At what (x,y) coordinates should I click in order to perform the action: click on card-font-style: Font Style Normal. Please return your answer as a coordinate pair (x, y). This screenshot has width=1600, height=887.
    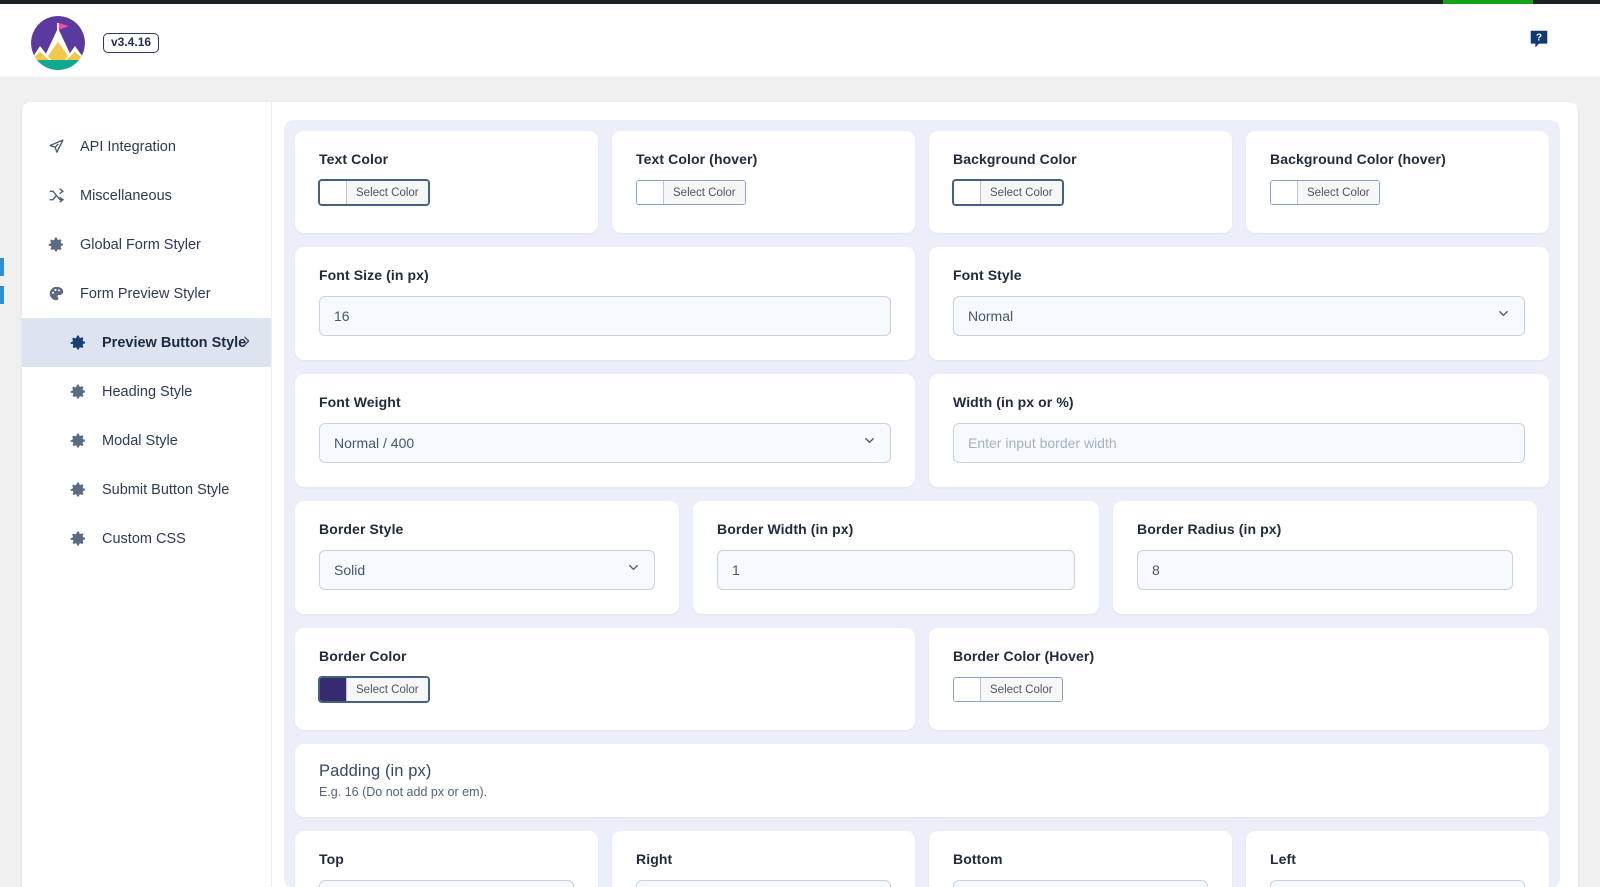
    Looking at the image, I should click on (1239, 303).